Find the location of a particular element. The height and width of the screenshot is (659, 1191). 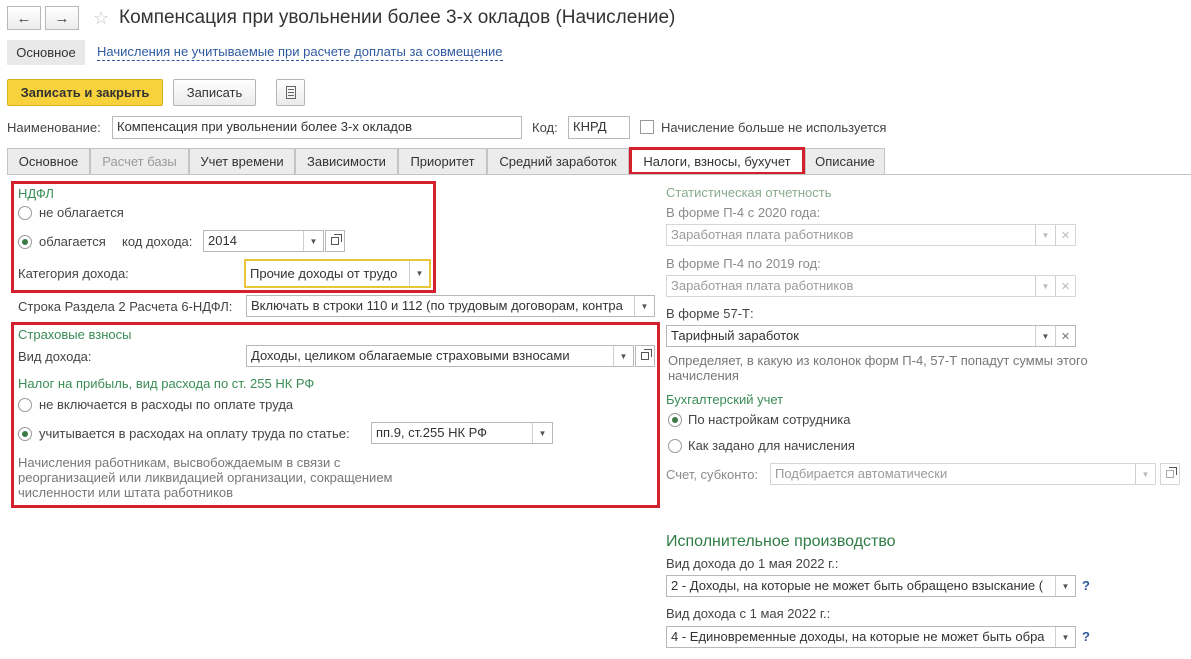

income-code-value: 2014 is located at coordinates (222, 240).